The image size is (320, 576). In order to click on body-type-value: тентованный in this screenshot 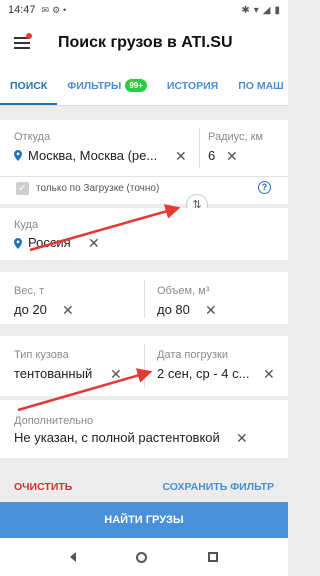, I will do `click(53, 373)`.